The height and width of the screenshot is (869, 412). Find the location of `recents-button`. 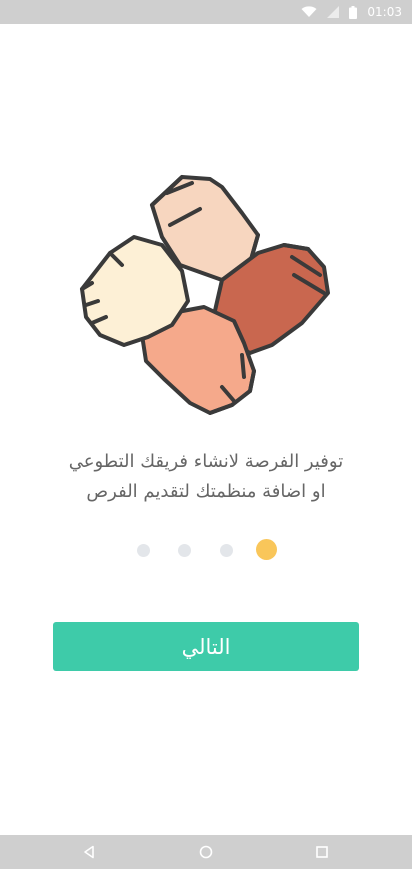

recents-button is located at coordinates (322, 852).